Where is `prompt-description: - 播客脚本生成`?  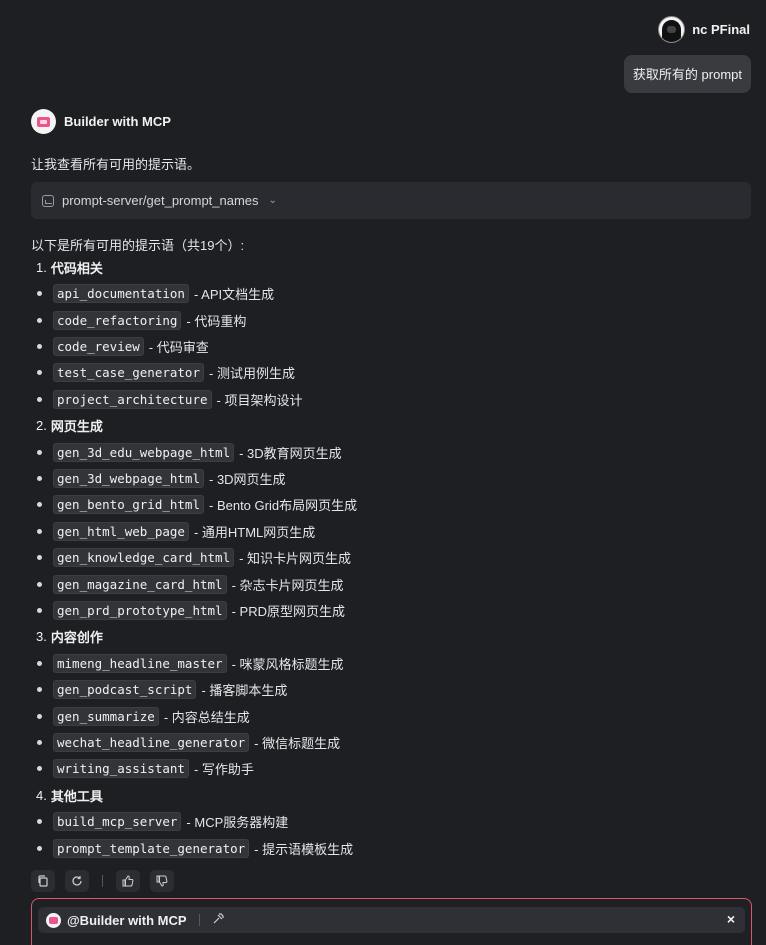
prompt-description: - 播客脚本生成 is located at coordinates (244, 691).